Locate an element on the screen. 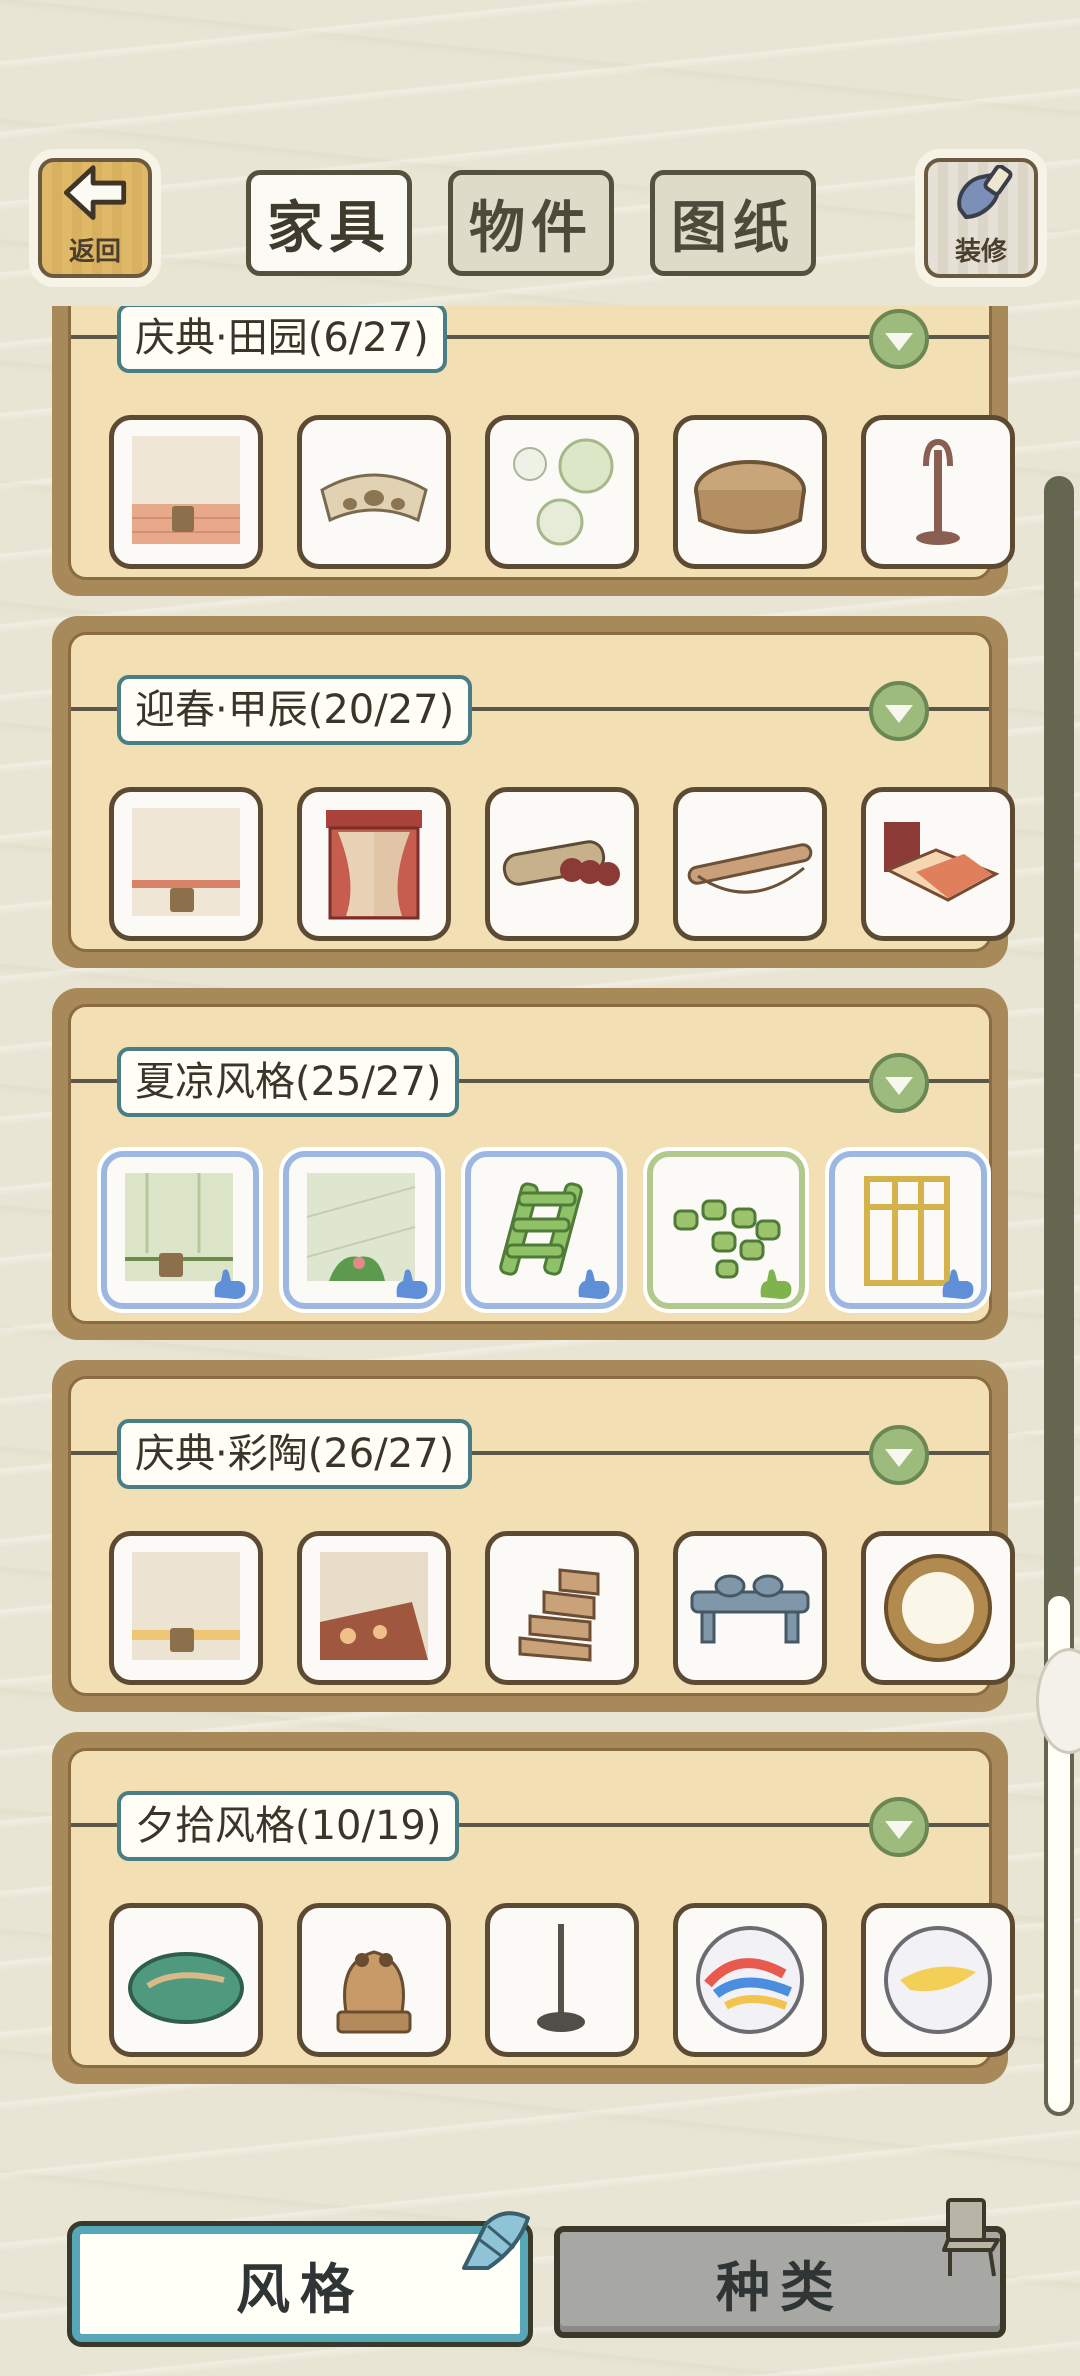 The image size is (1080, 2376). item-round-mirror is located at coordinates (938, 1608).